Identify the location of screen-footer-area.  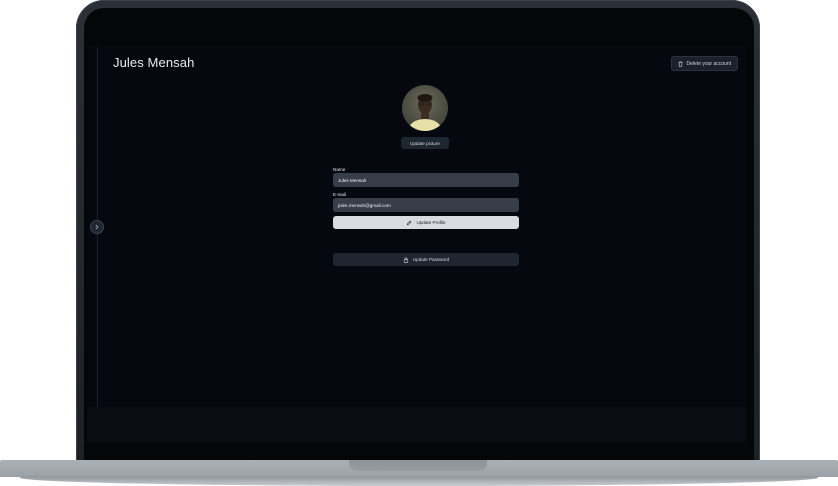
(416, 424).